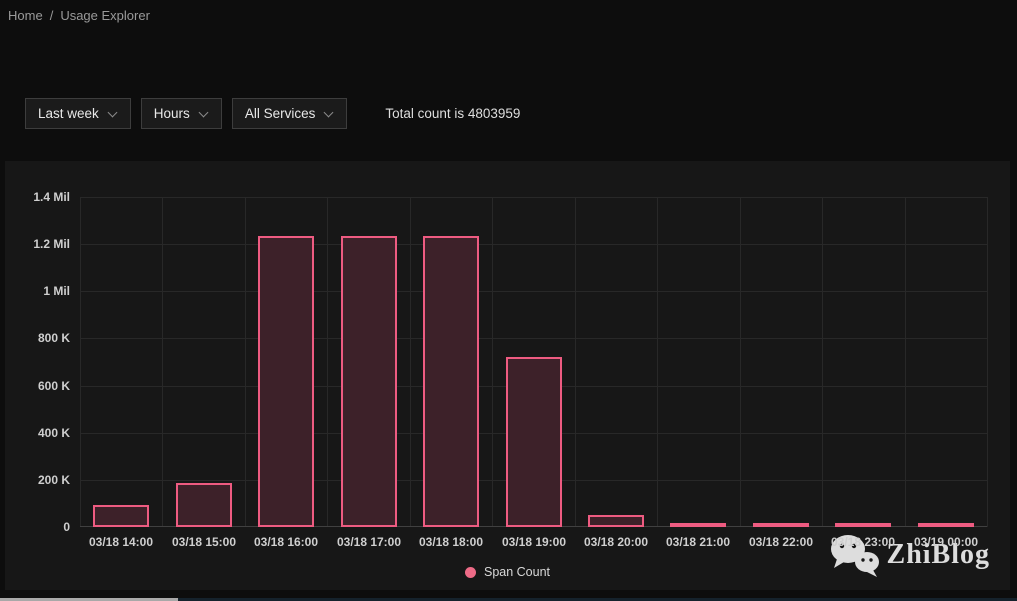  I want to click on breadcrumb-current: Usage Explorer, so click(105, 15).